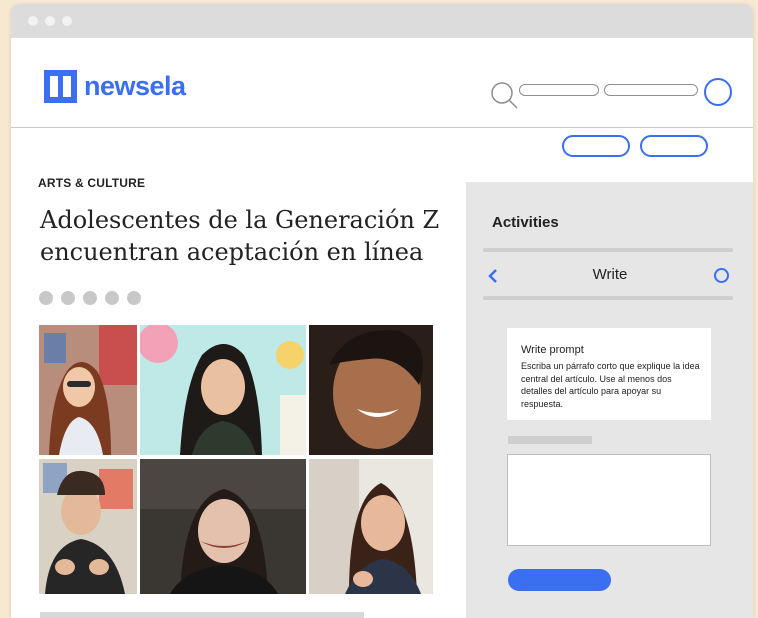  What do you see at coordinates (60, 86) in the screenshot?
I see `newsela-logo-icon` at bounding box center [60, 86].